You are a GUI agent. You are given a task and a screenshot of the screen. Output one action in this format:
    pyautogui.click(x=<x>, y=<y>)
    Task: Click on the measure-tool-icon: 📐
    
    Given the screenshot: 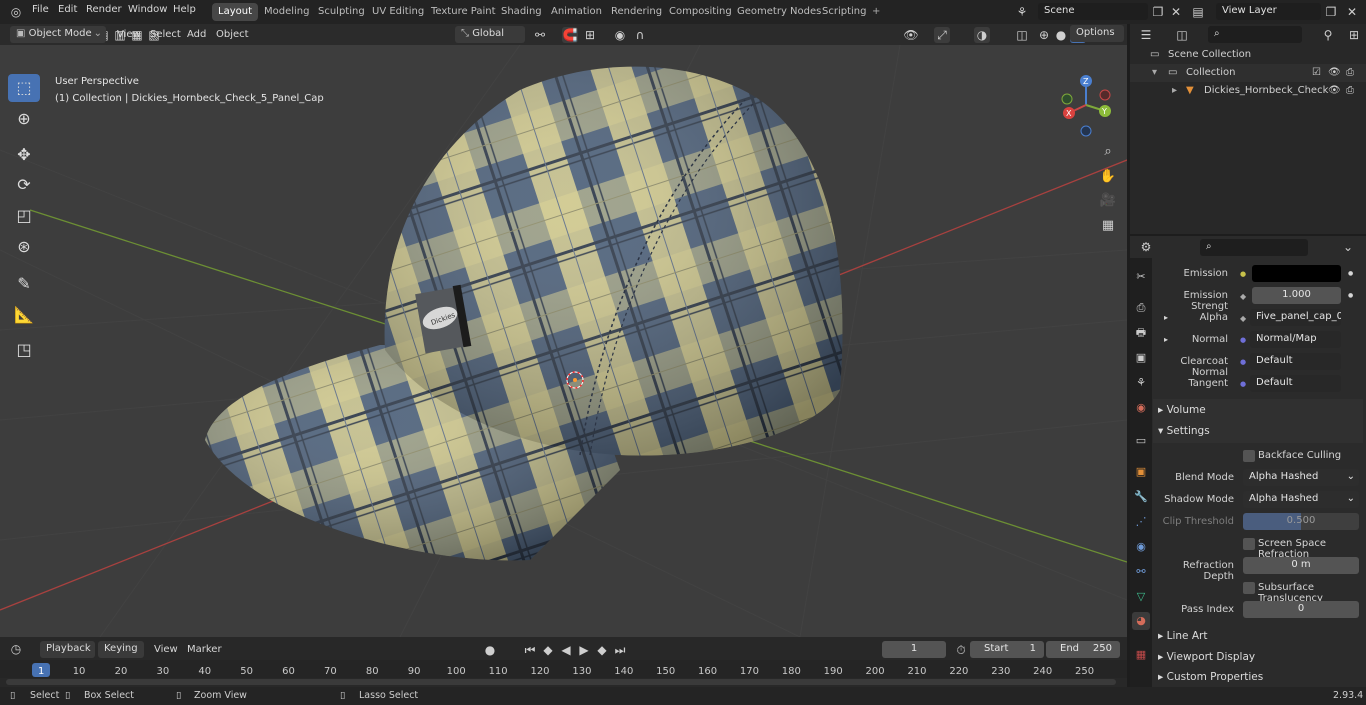 What is the action you would take?
    pyautogui.click(x=24, y=315)
    